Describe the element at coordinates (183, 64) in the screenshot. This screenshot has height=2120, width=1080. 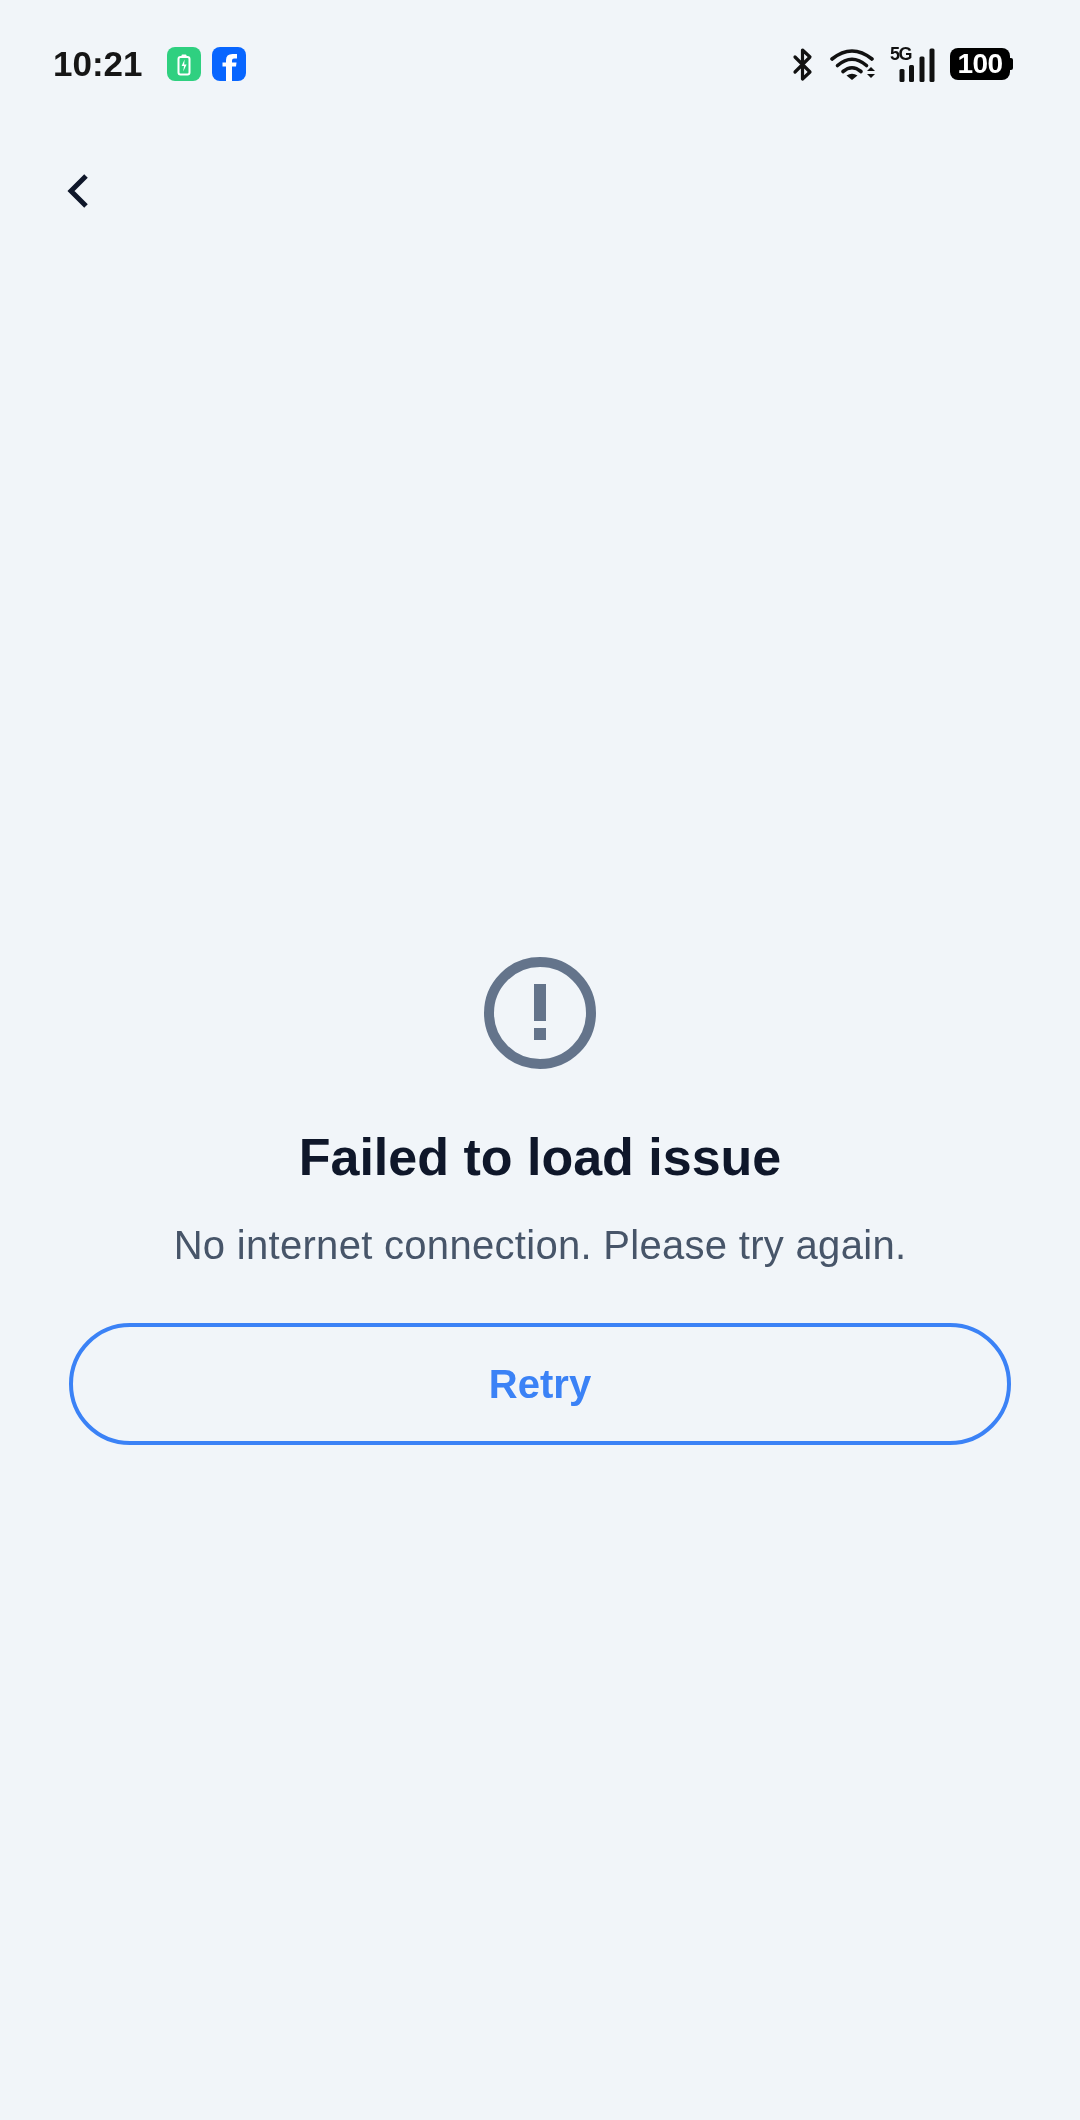
I see `battery-app-icon` at that location.